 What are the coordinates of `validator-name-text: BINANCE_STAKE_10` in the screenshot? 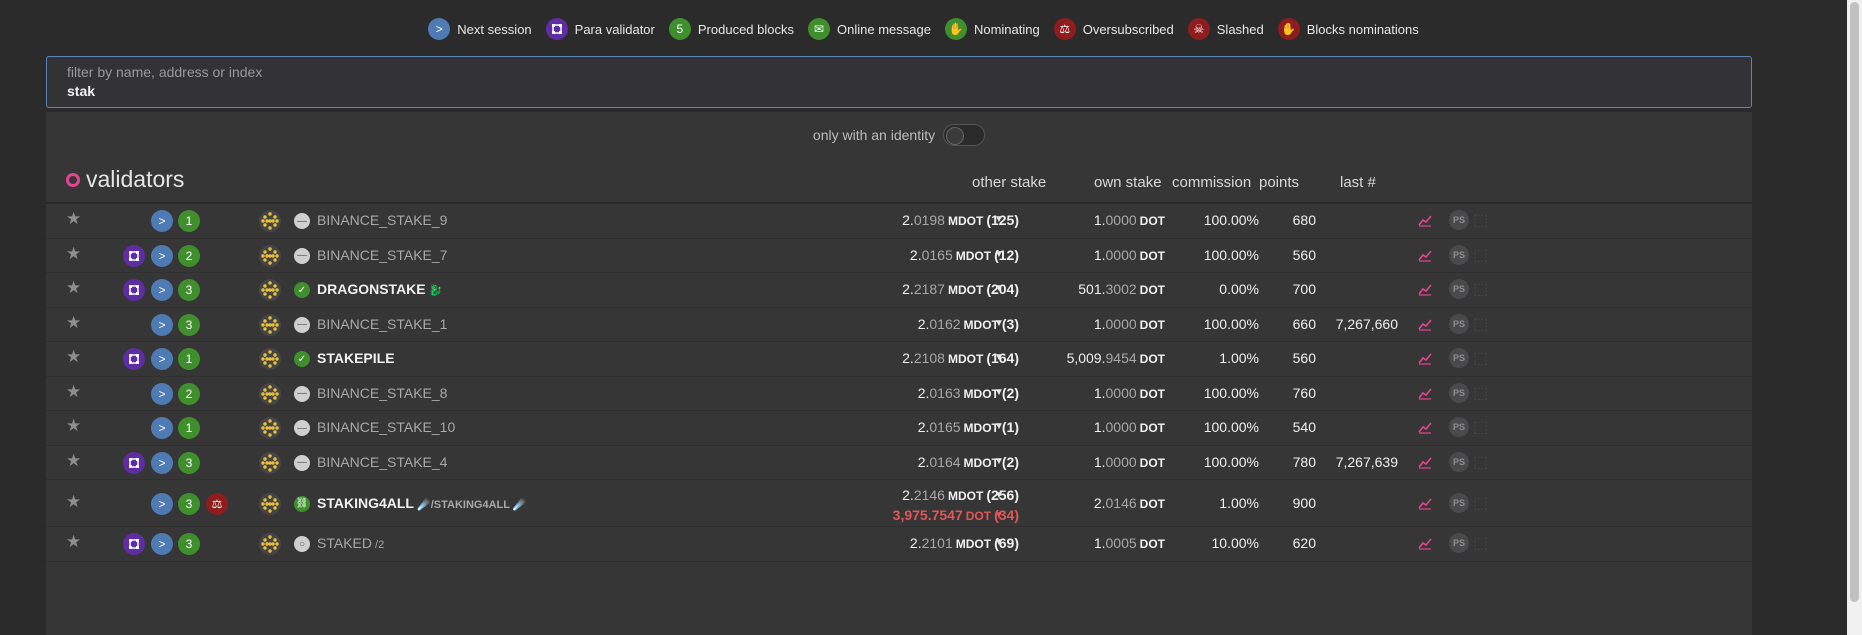 It's located at (386, 427).